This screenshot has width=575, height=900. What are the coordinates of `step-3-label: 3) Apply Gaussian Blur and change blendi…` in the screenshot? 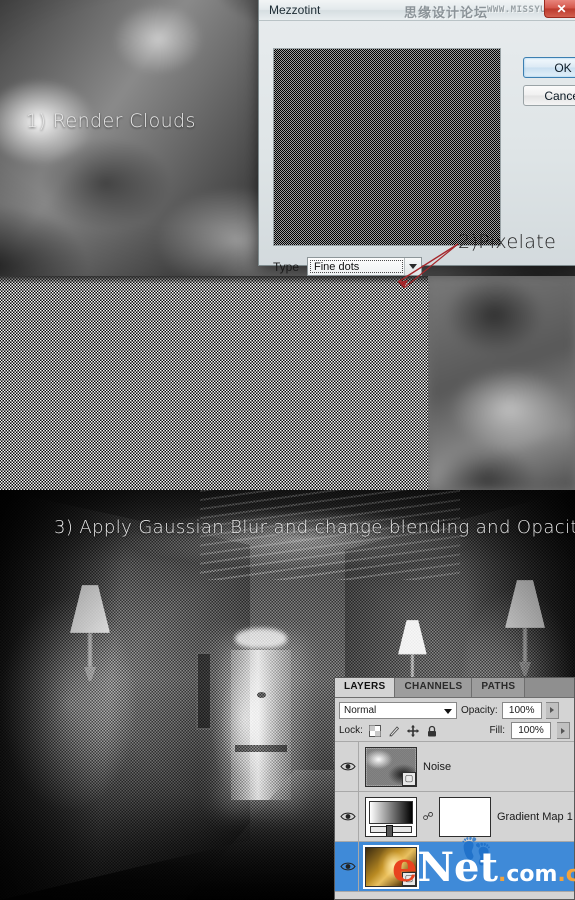 It's located at (314, 527).